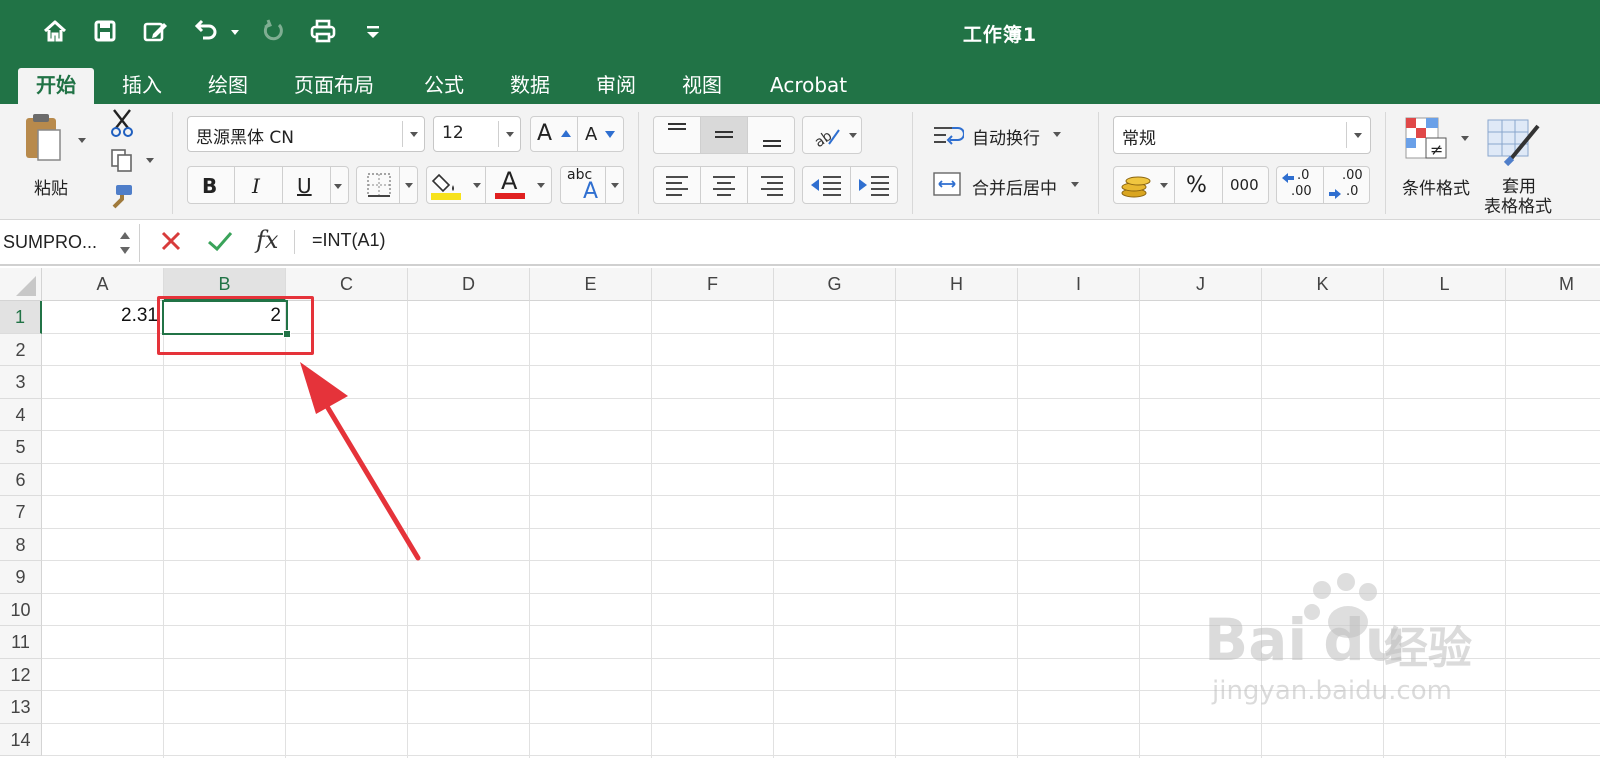 This screenshot has width=1600, height=758. What do you see at coordinates (21, 642) in the screenshot?
I see `row-header-11: 11` at bounding box center [21, 642].